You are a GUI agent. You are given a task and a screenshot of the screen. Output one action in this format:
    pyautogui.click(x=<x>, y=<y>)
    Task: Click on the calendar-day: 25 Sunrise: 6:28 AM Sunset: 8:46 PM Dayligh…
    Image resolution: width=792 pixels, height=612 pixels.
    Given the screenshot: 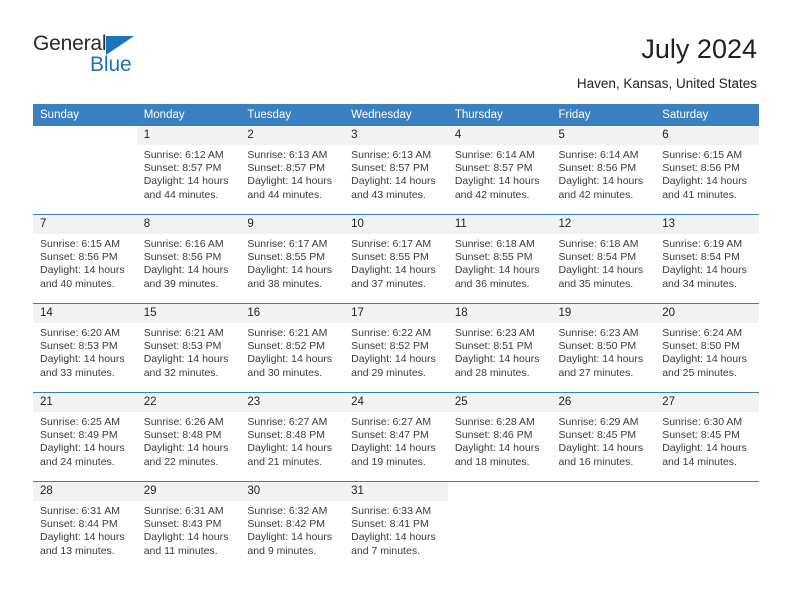 What is the action you would take?
    pyautogui.click(x=499, y=437)
    